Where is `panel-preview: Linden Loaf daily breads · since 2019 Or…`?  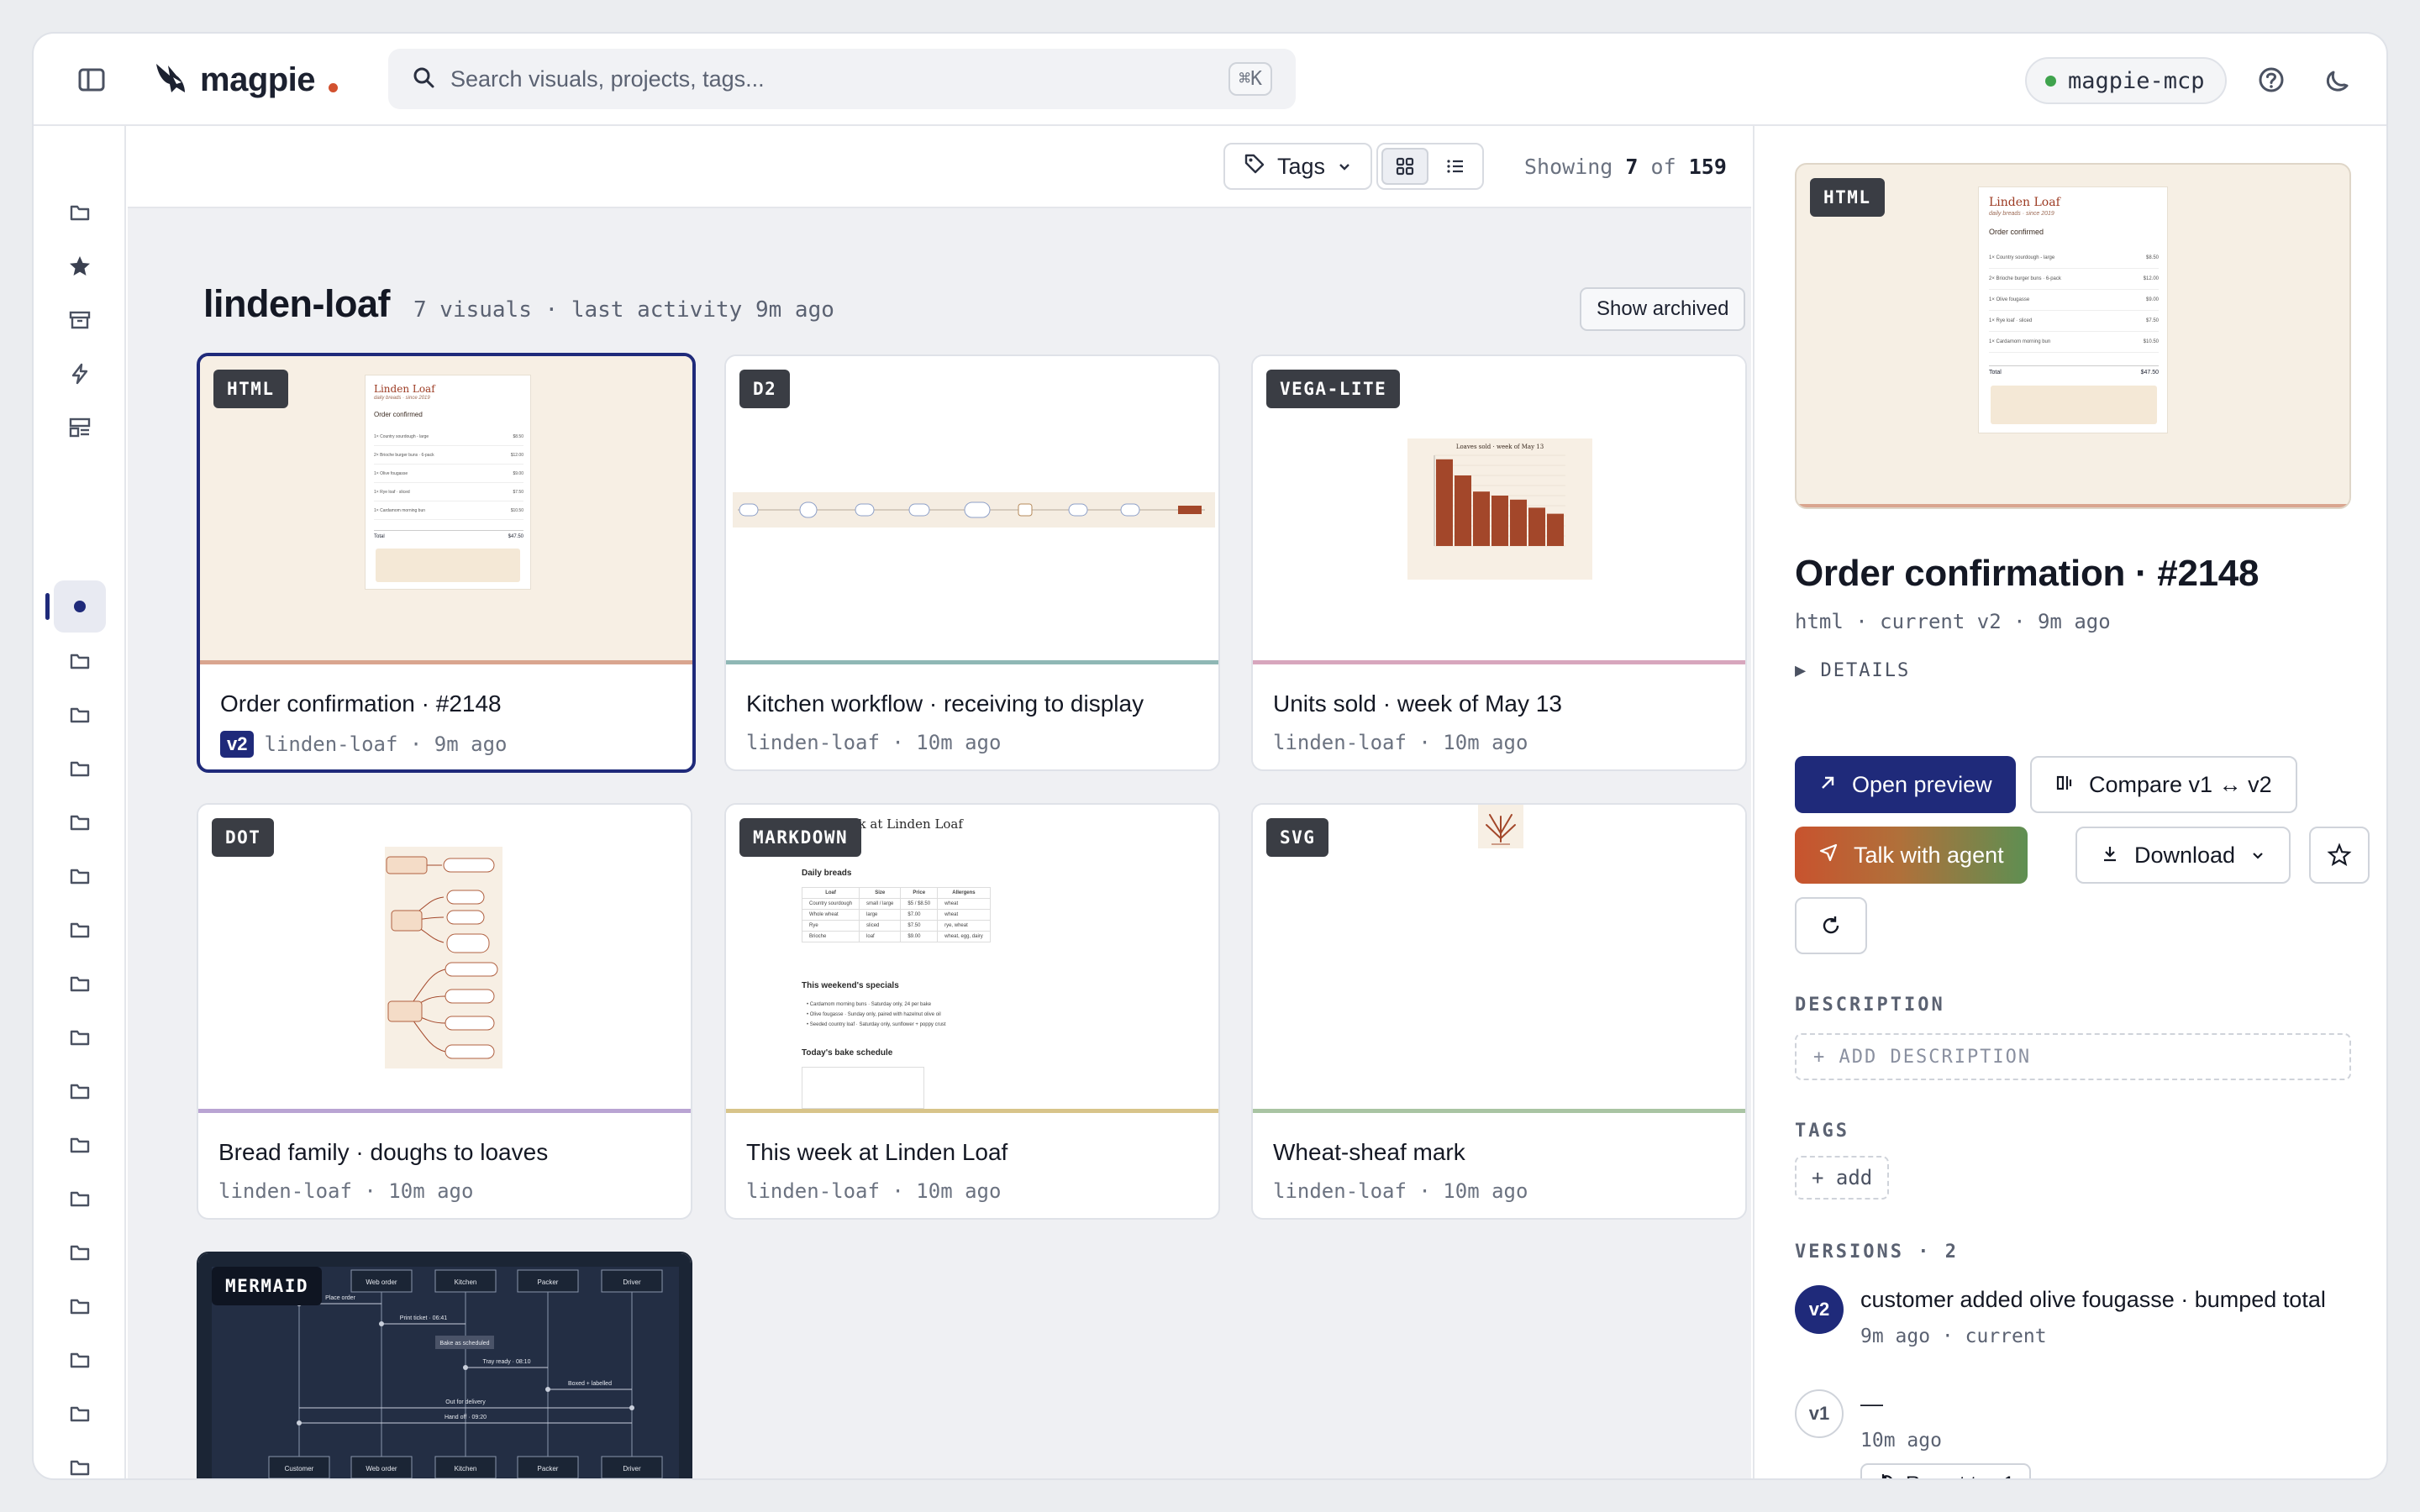 panel-preview: Linden Loaf daily breads · since 2019 Or… is located at coordinates (2073, 336).